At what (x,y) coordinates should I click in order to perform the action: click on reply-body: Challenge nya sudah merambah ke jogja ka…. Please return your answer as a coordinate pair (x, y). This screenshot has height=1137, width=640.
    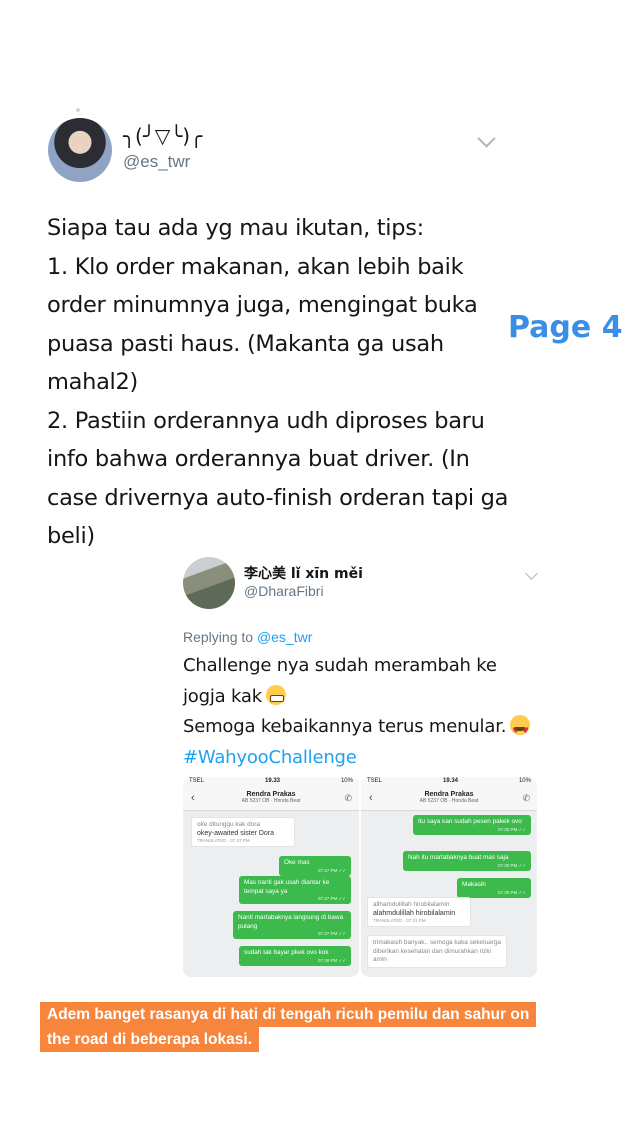
    Looking at the image, I should click on (363, 712).